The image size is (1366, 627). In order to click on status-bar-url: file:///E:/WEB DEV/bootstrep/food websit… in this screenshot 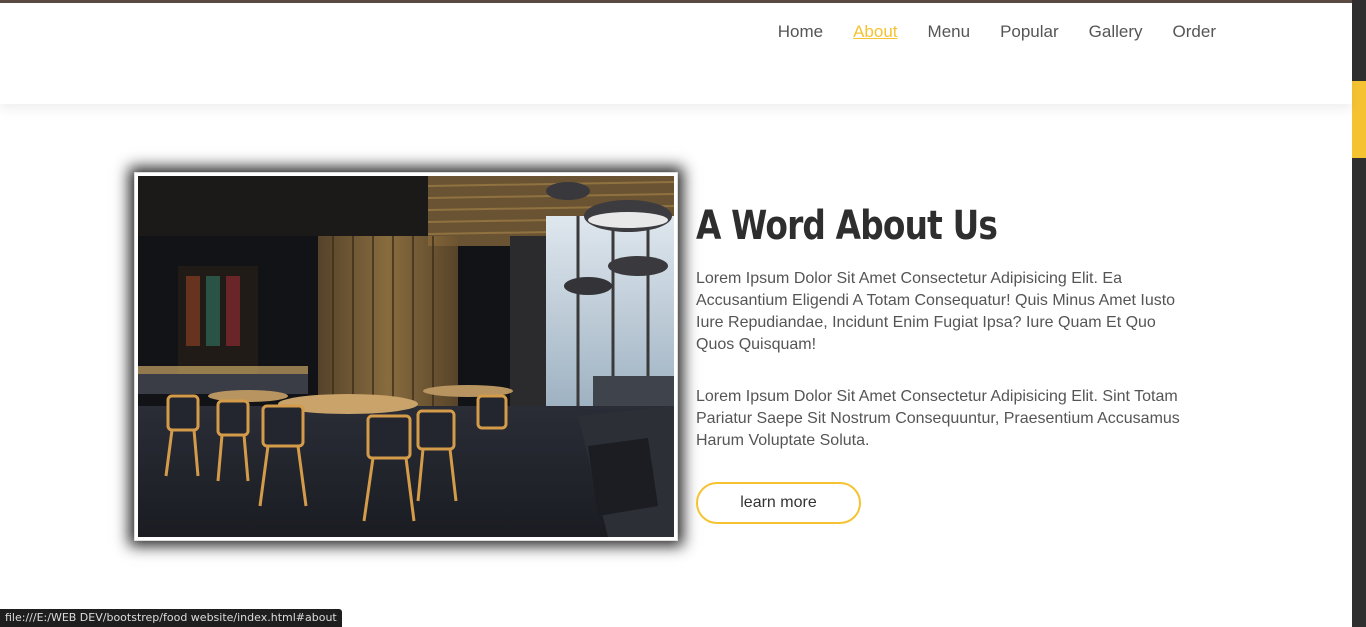, I will do `click(171, 618)`.